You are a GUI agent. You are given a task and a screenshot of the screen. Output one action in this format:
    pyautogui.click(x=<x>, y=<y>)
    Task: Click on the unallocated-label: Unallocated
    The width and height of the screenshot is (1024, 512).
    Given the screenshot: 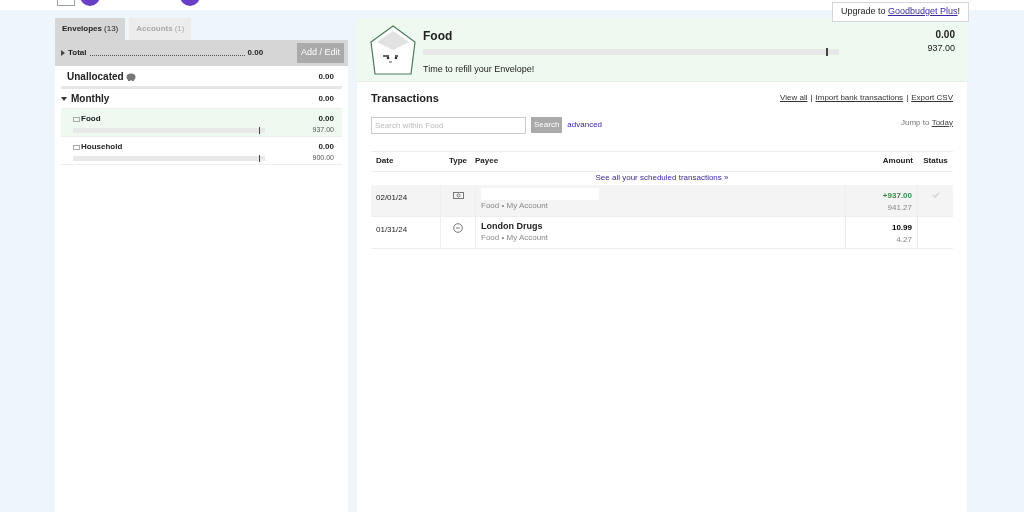 What is the action you would take?
    pyautogui.click(x=95, y=77)
    